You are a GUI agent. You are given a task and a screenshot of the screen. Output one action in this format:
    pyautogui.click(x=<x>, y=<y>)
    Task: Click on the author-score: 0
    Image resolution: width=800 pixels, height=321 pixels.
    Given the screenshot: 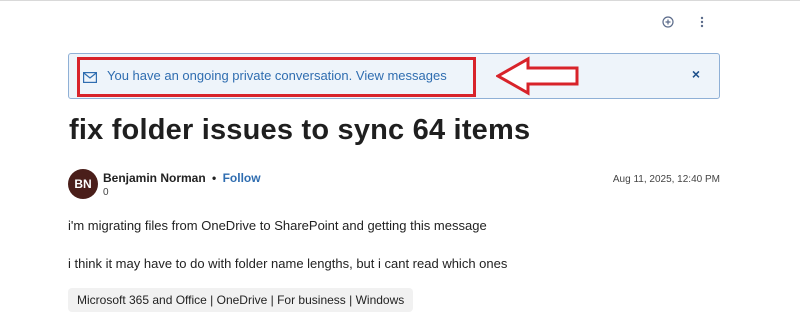 What is the action you would take?
    pyautogui.click(x=106, y=192)
    